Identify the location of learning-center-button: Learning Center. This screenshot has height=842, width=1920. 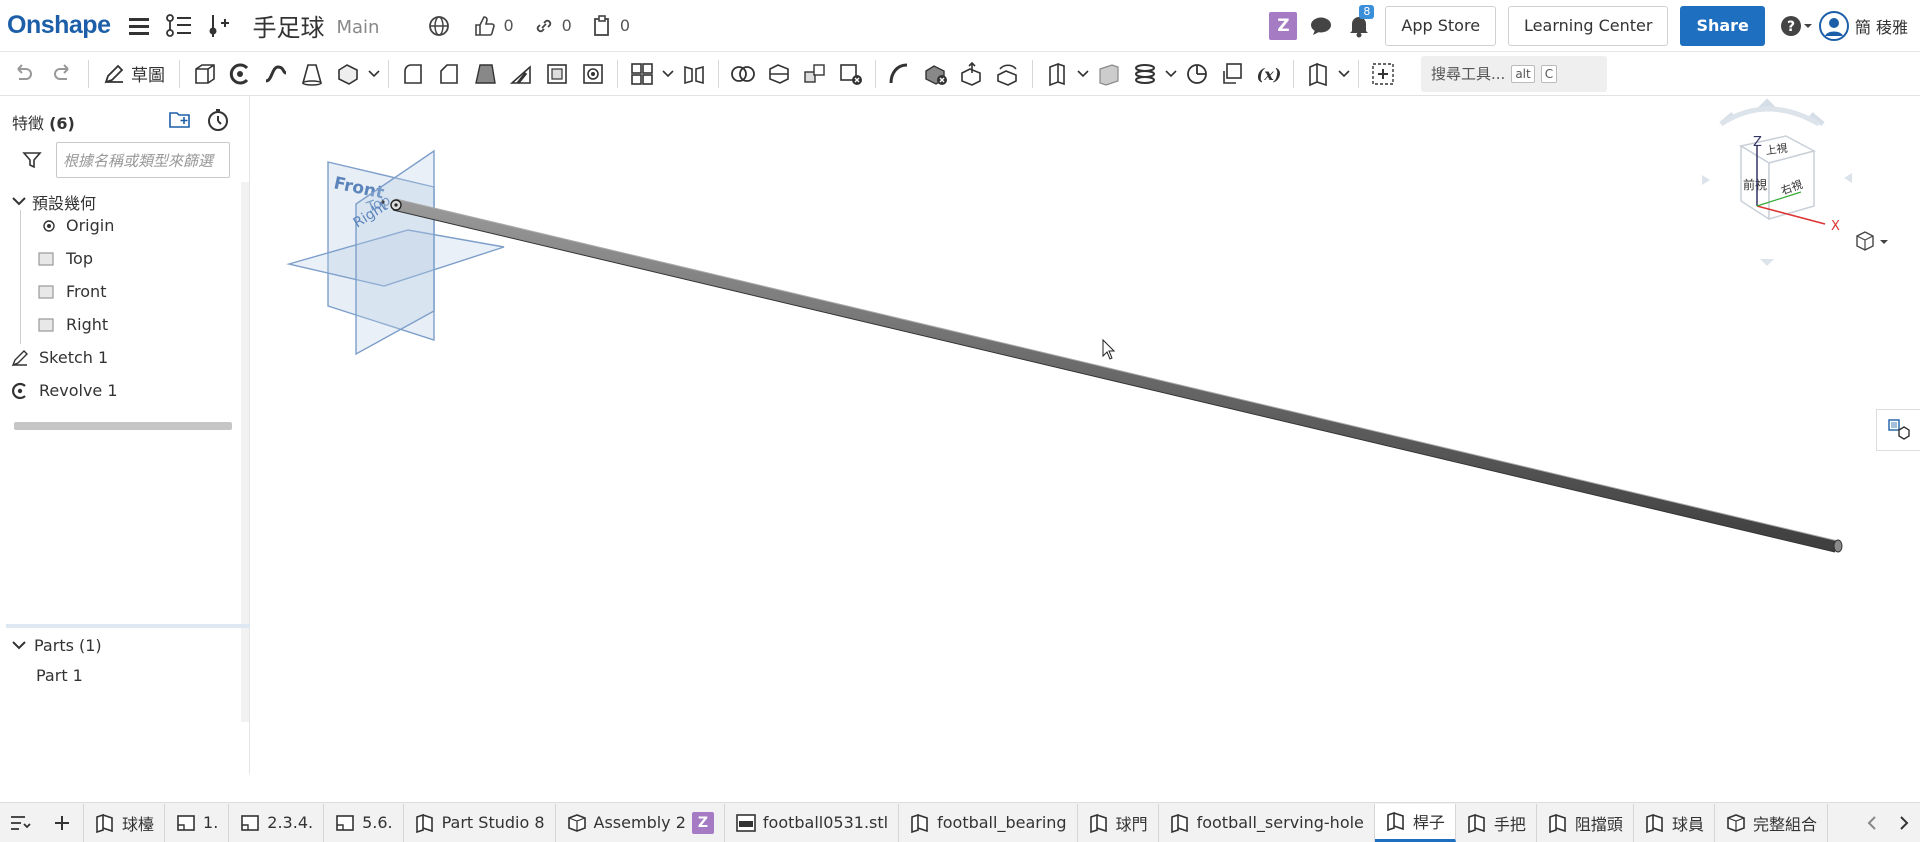
(1588, 25).